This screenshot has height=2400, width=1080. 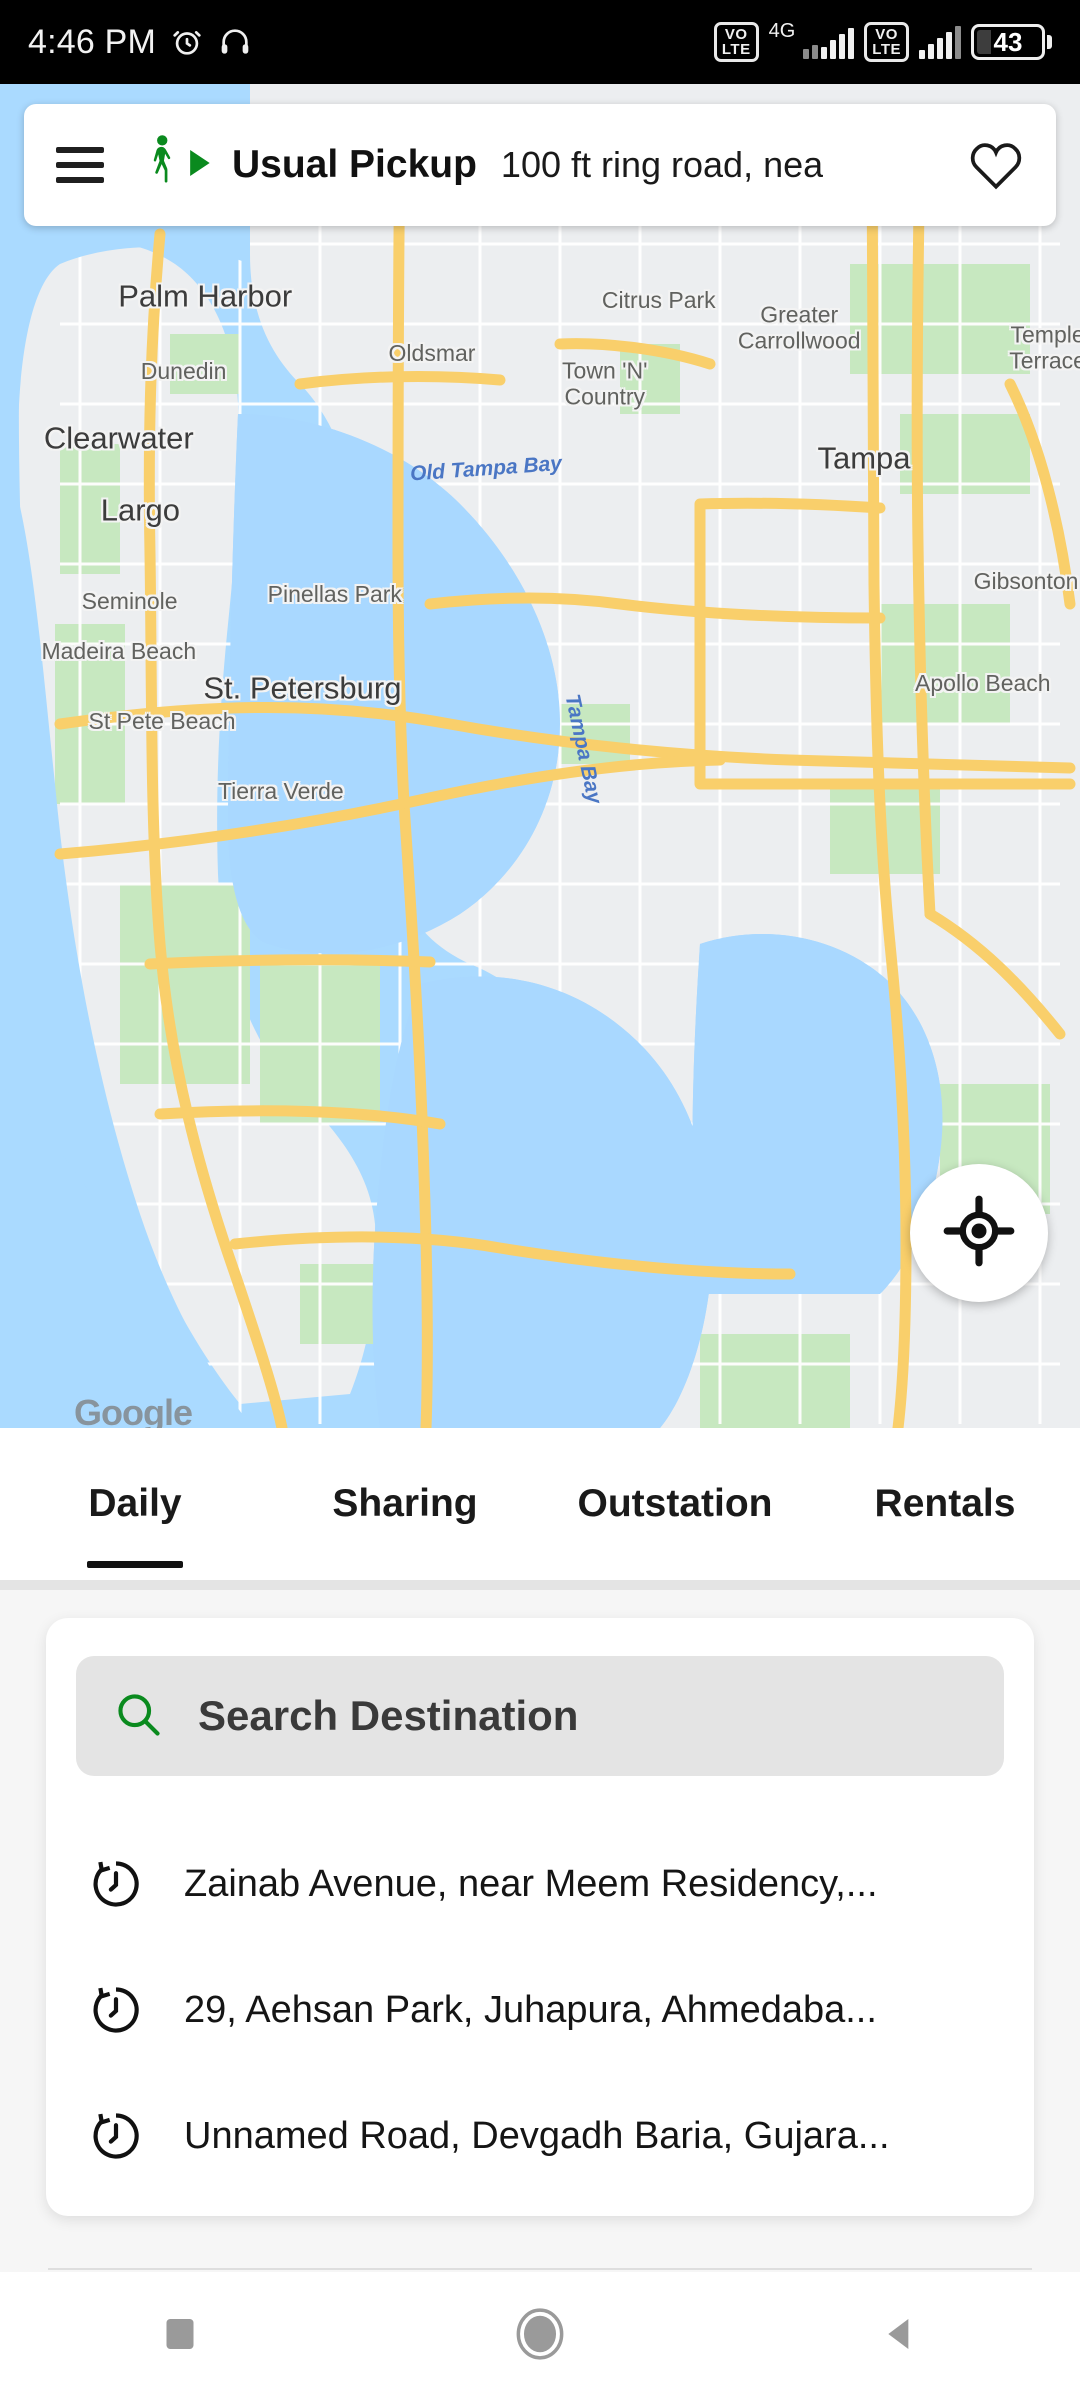 What do you see at coordinates (163, 165) in the screenshot?
I see `walking-person-icon` at bounding box center [163, 165].